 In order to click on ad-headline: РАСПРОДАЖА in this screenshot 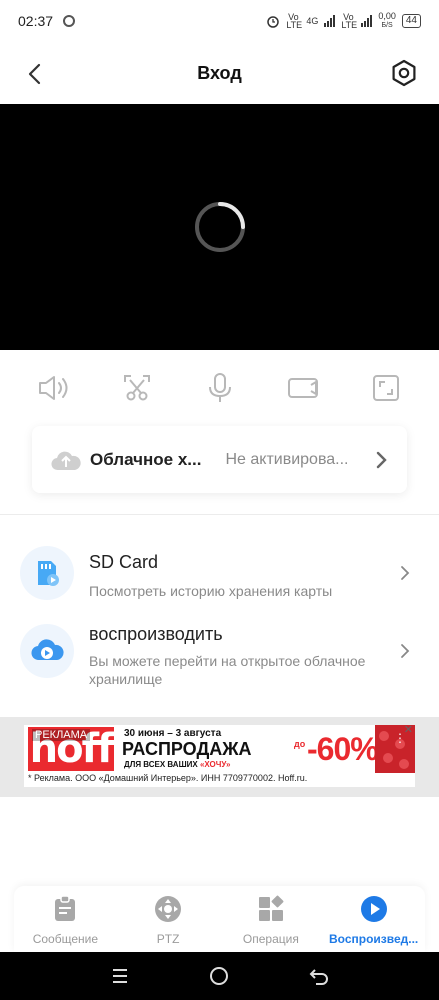, I will do `click(187, 749)`.